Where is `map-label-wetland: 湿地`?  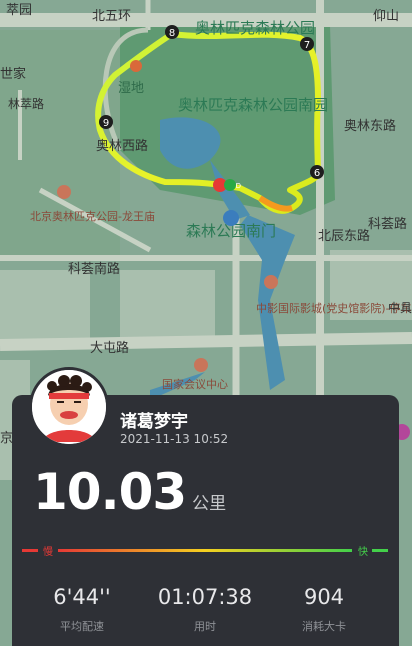 map-label-wetland: 湿地 is located at coordinates (131, 88).